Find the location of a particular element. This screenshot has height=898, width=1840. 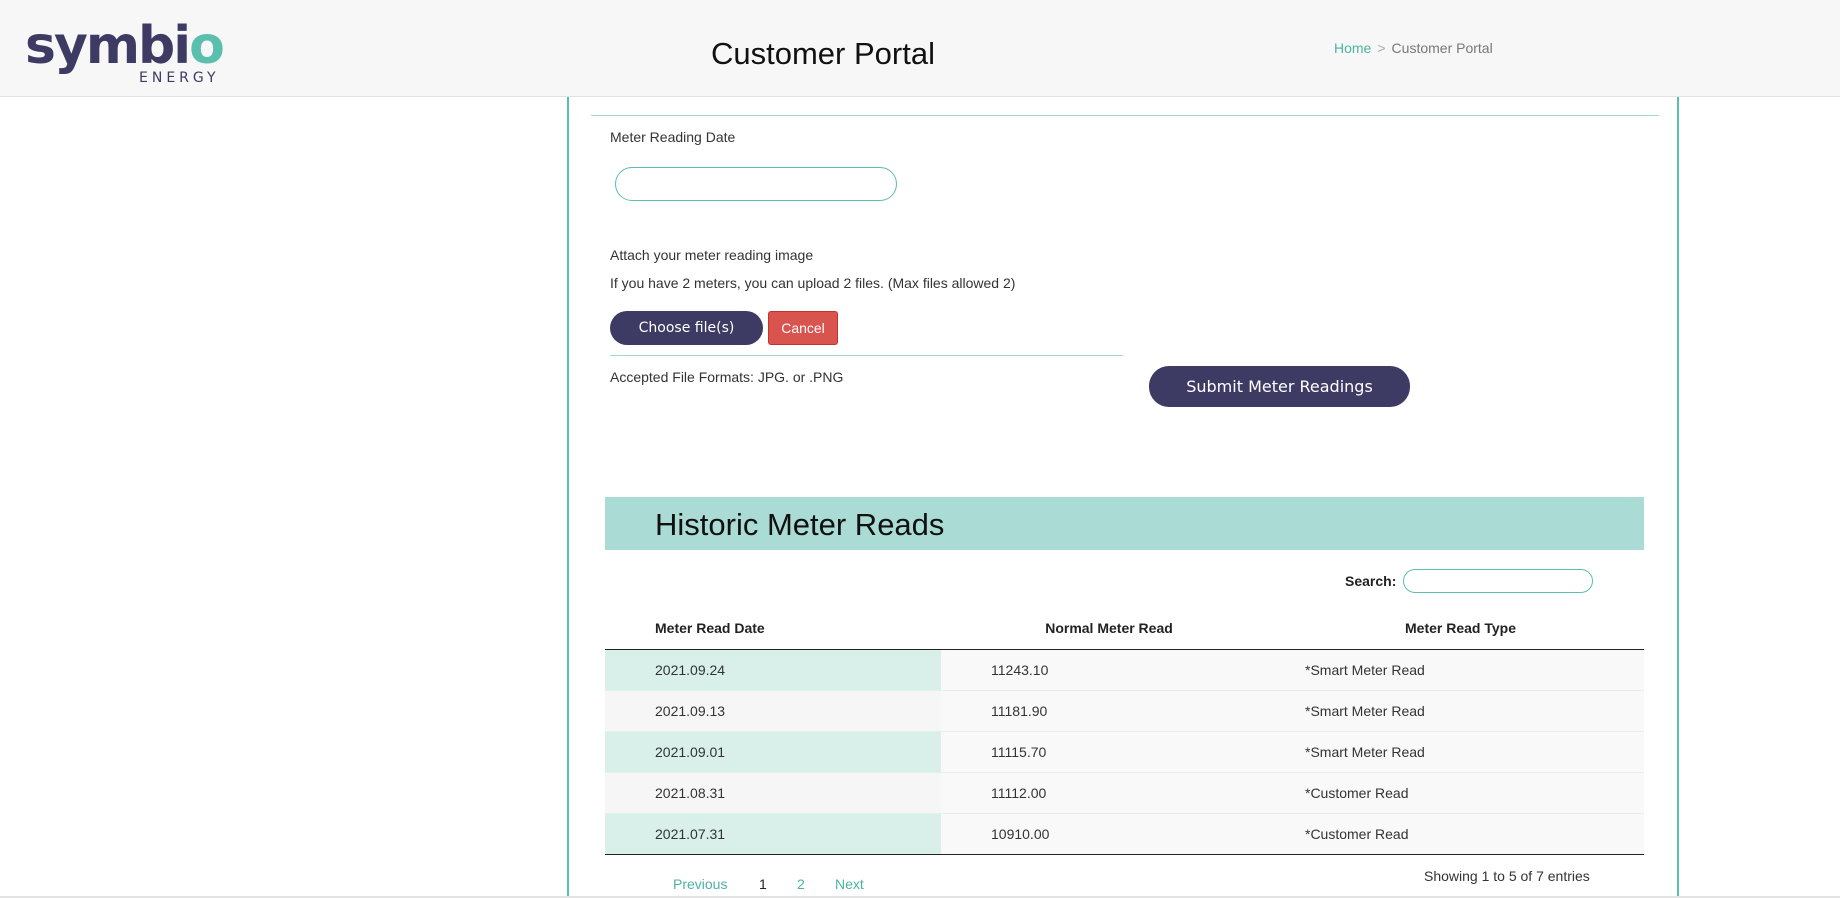

pagination-next: Next is located at coordinates (849, 884).